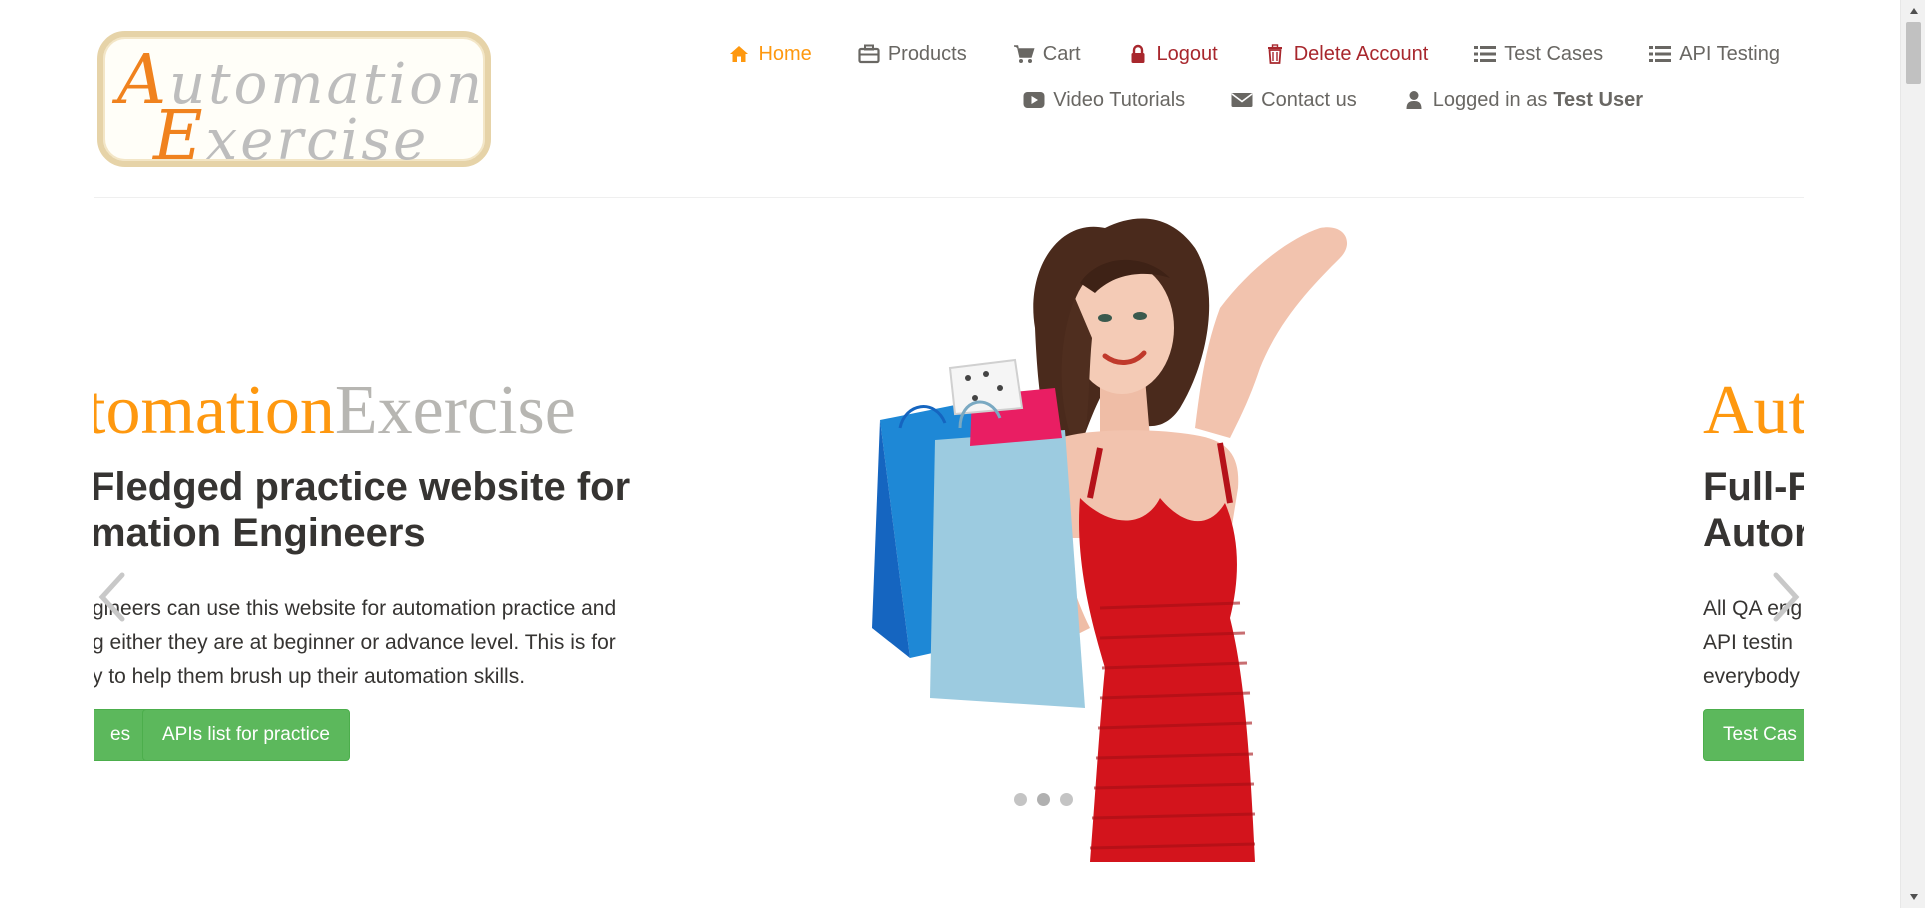 This screenshot has height=908, width=1925. What do you see at coordinates (1414, 100) in the screenshot?
I see `user-icon` at bounding box center [1414, 100].